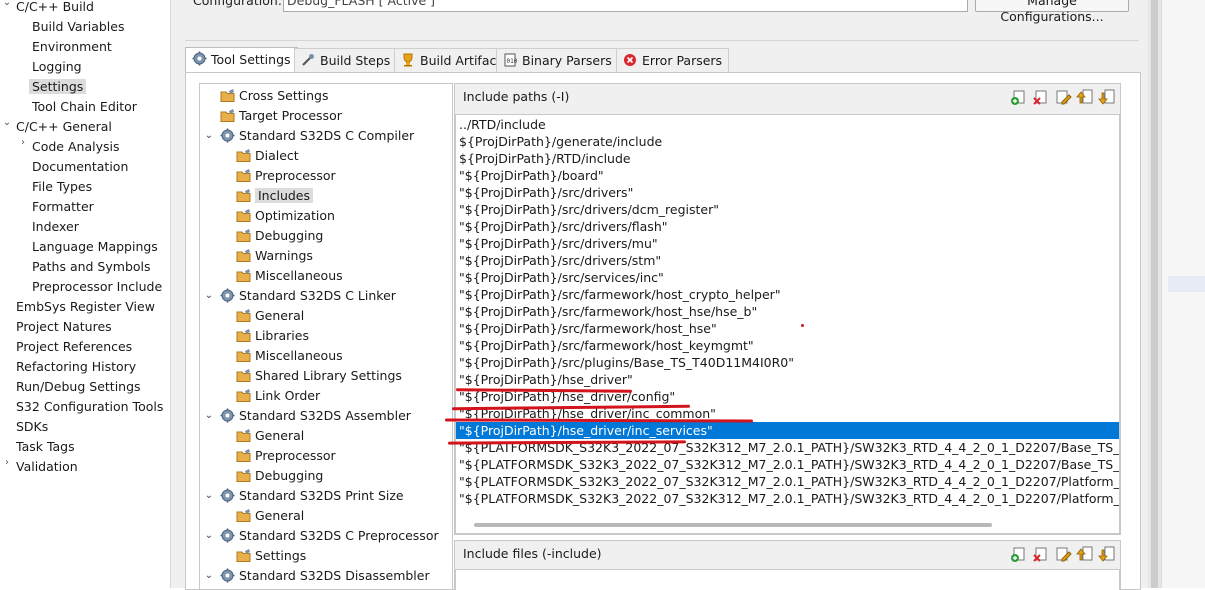 Image resolution: width=1205 pixels, height=590 pixels. Describe the element at coordinates (787, 175) in the screenshot. I see `include-path-row: "${ProjDirPath}/board"` at that location.